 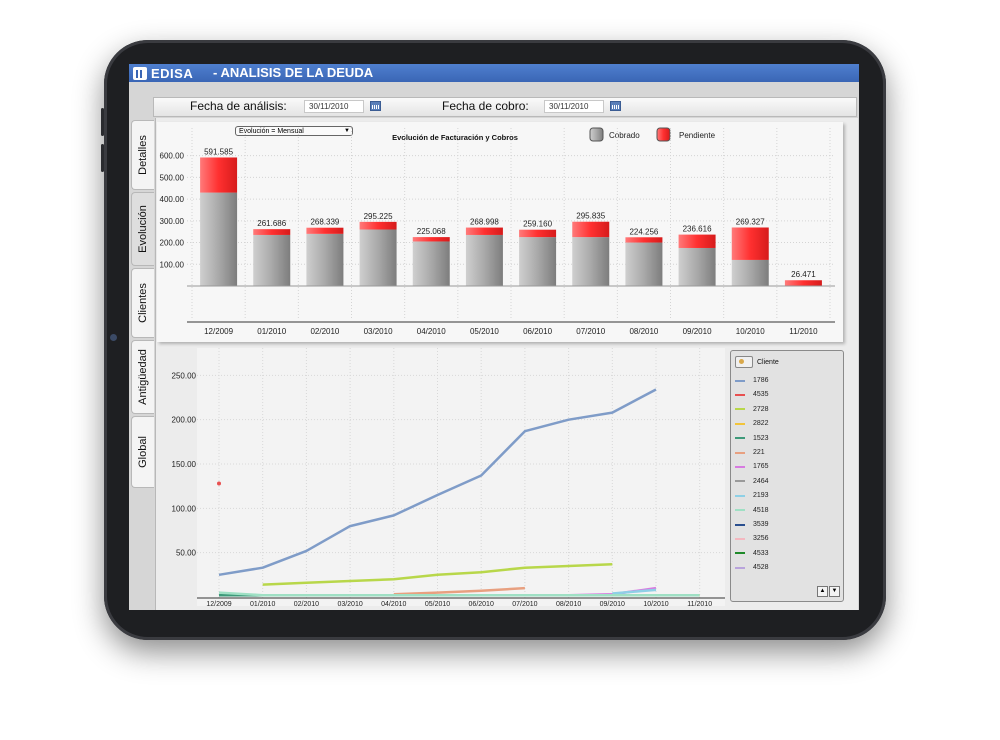 What do you see at coordinates (744, 362) in the screenshot?
I see `client-filter-icon` at bounding box center [744, 362].